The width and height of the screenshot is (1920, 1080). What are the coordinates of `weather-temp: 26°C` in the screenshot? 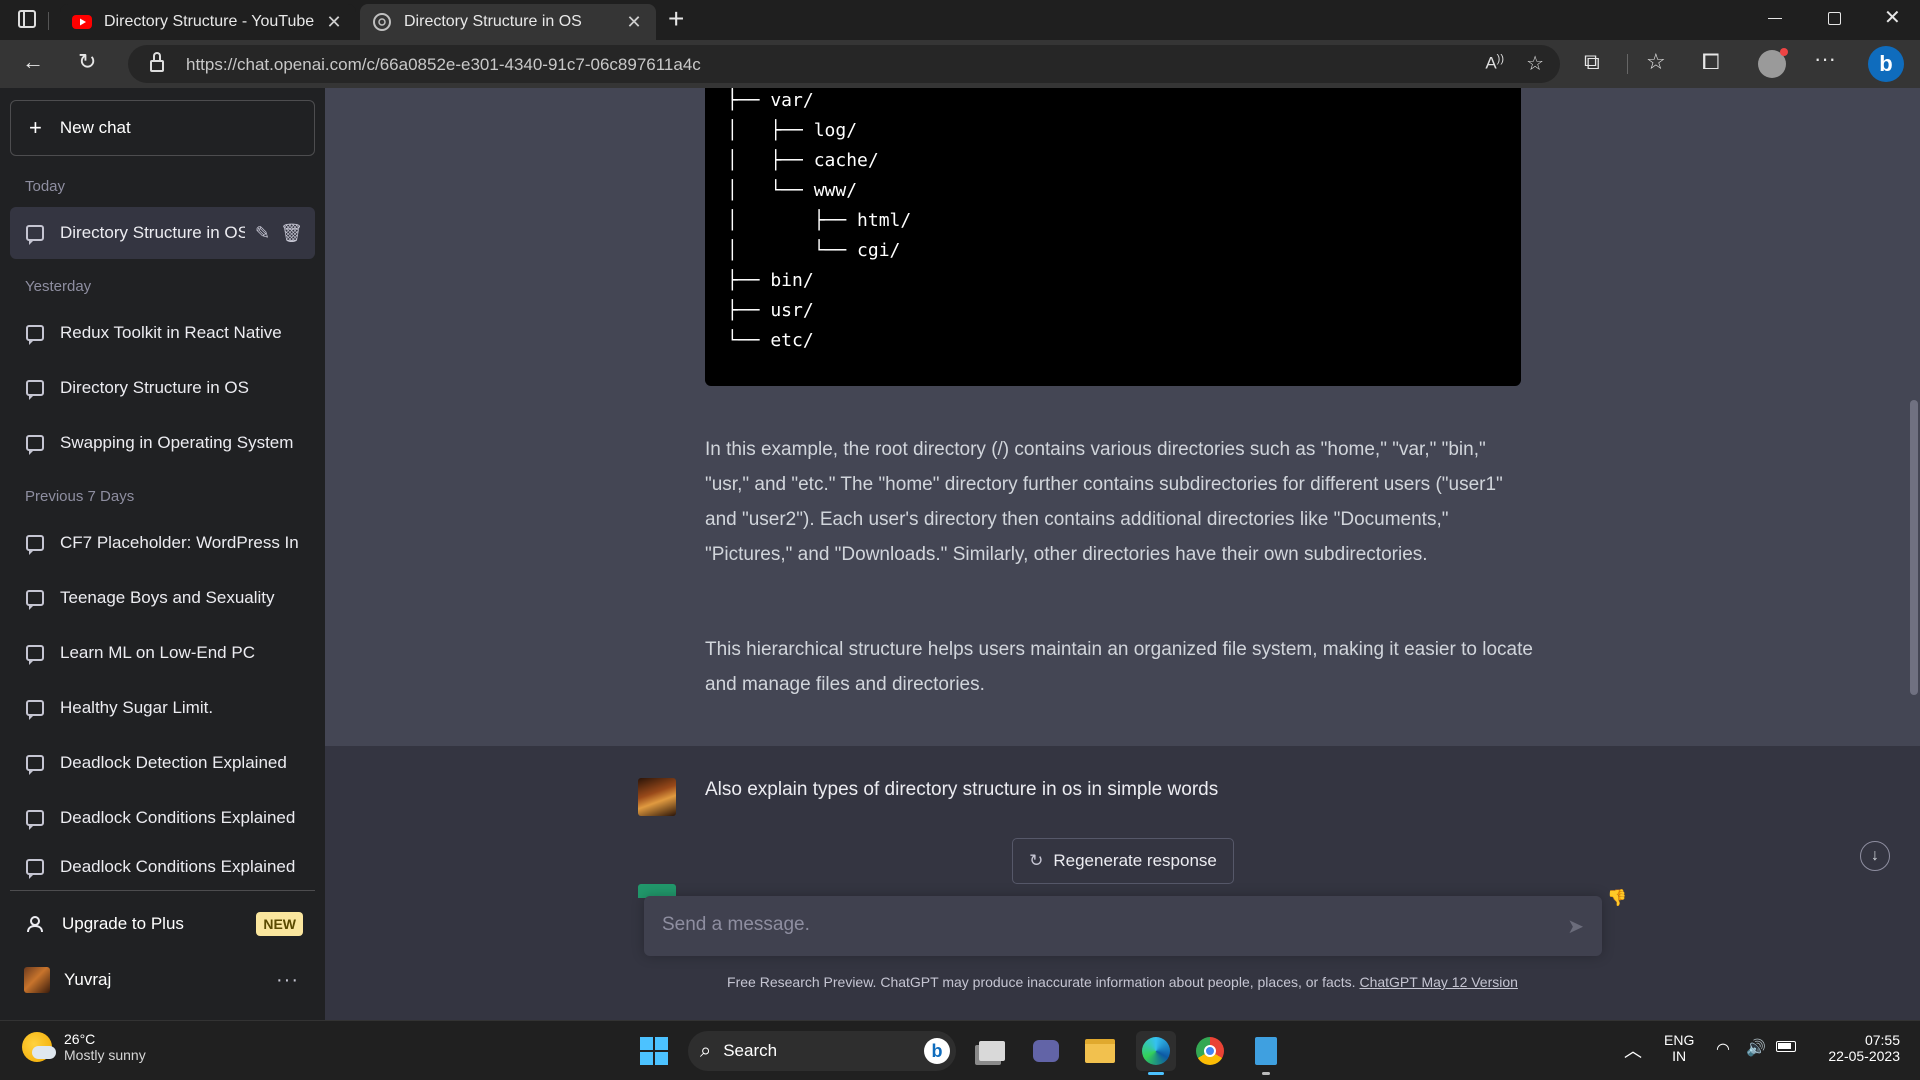 It's located at (80, 1039).